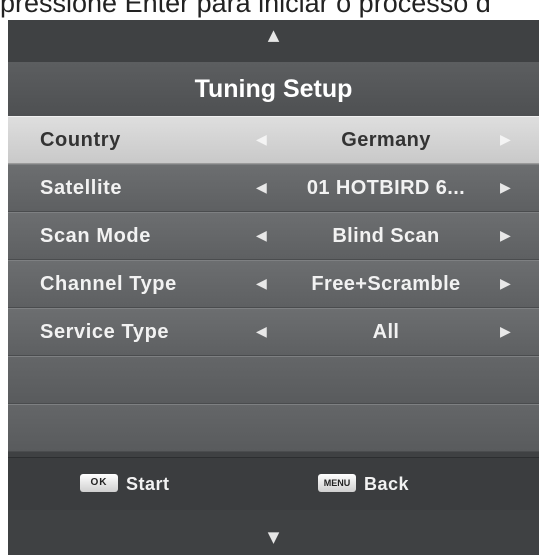 The height and width of the screenshot is (555, 539). What do you see at coordinates (337, 483) in the screenshot?
I see `menu-key-icon: MENU` at bounding box center [337, 483].